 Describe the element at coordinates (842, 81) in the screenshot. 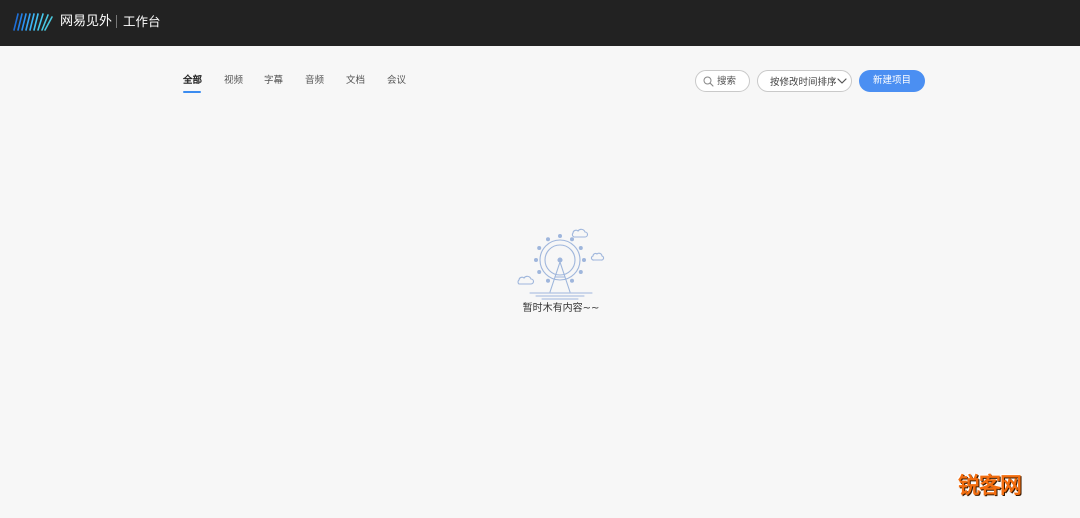

I see `chevron-down-icon` at that location.